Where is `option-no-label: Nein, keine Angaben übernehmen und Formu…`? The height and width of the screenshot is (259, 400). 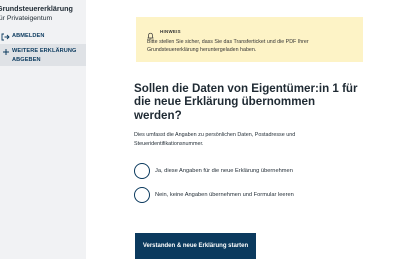
option-no-label: Nein, keine Angaben übernehmen und Formu… is located at coordinates (224, 195).